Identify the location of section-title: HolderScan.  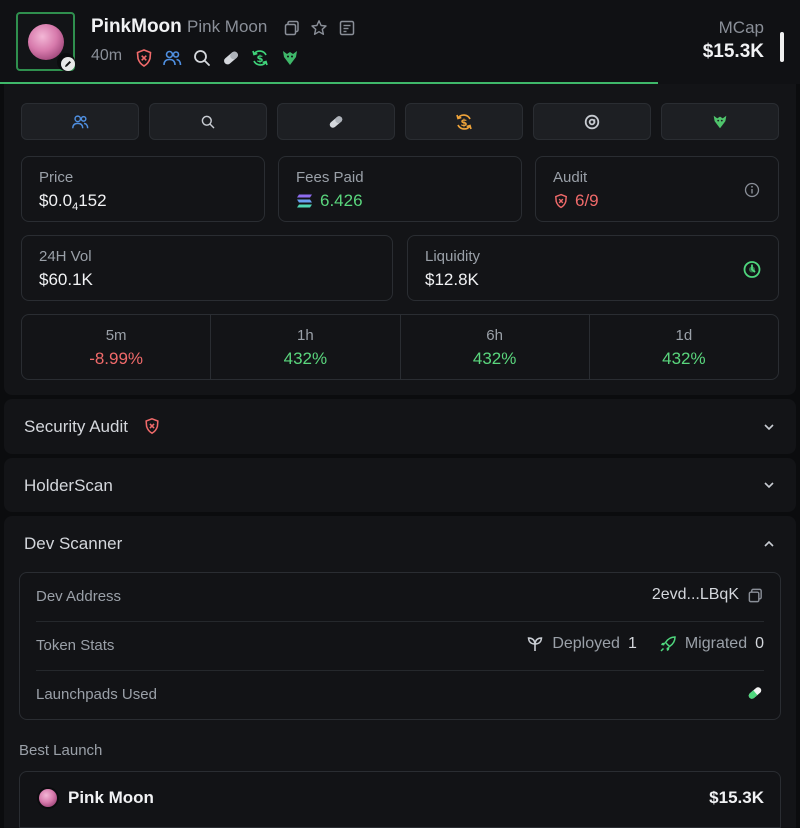
(68, 485).